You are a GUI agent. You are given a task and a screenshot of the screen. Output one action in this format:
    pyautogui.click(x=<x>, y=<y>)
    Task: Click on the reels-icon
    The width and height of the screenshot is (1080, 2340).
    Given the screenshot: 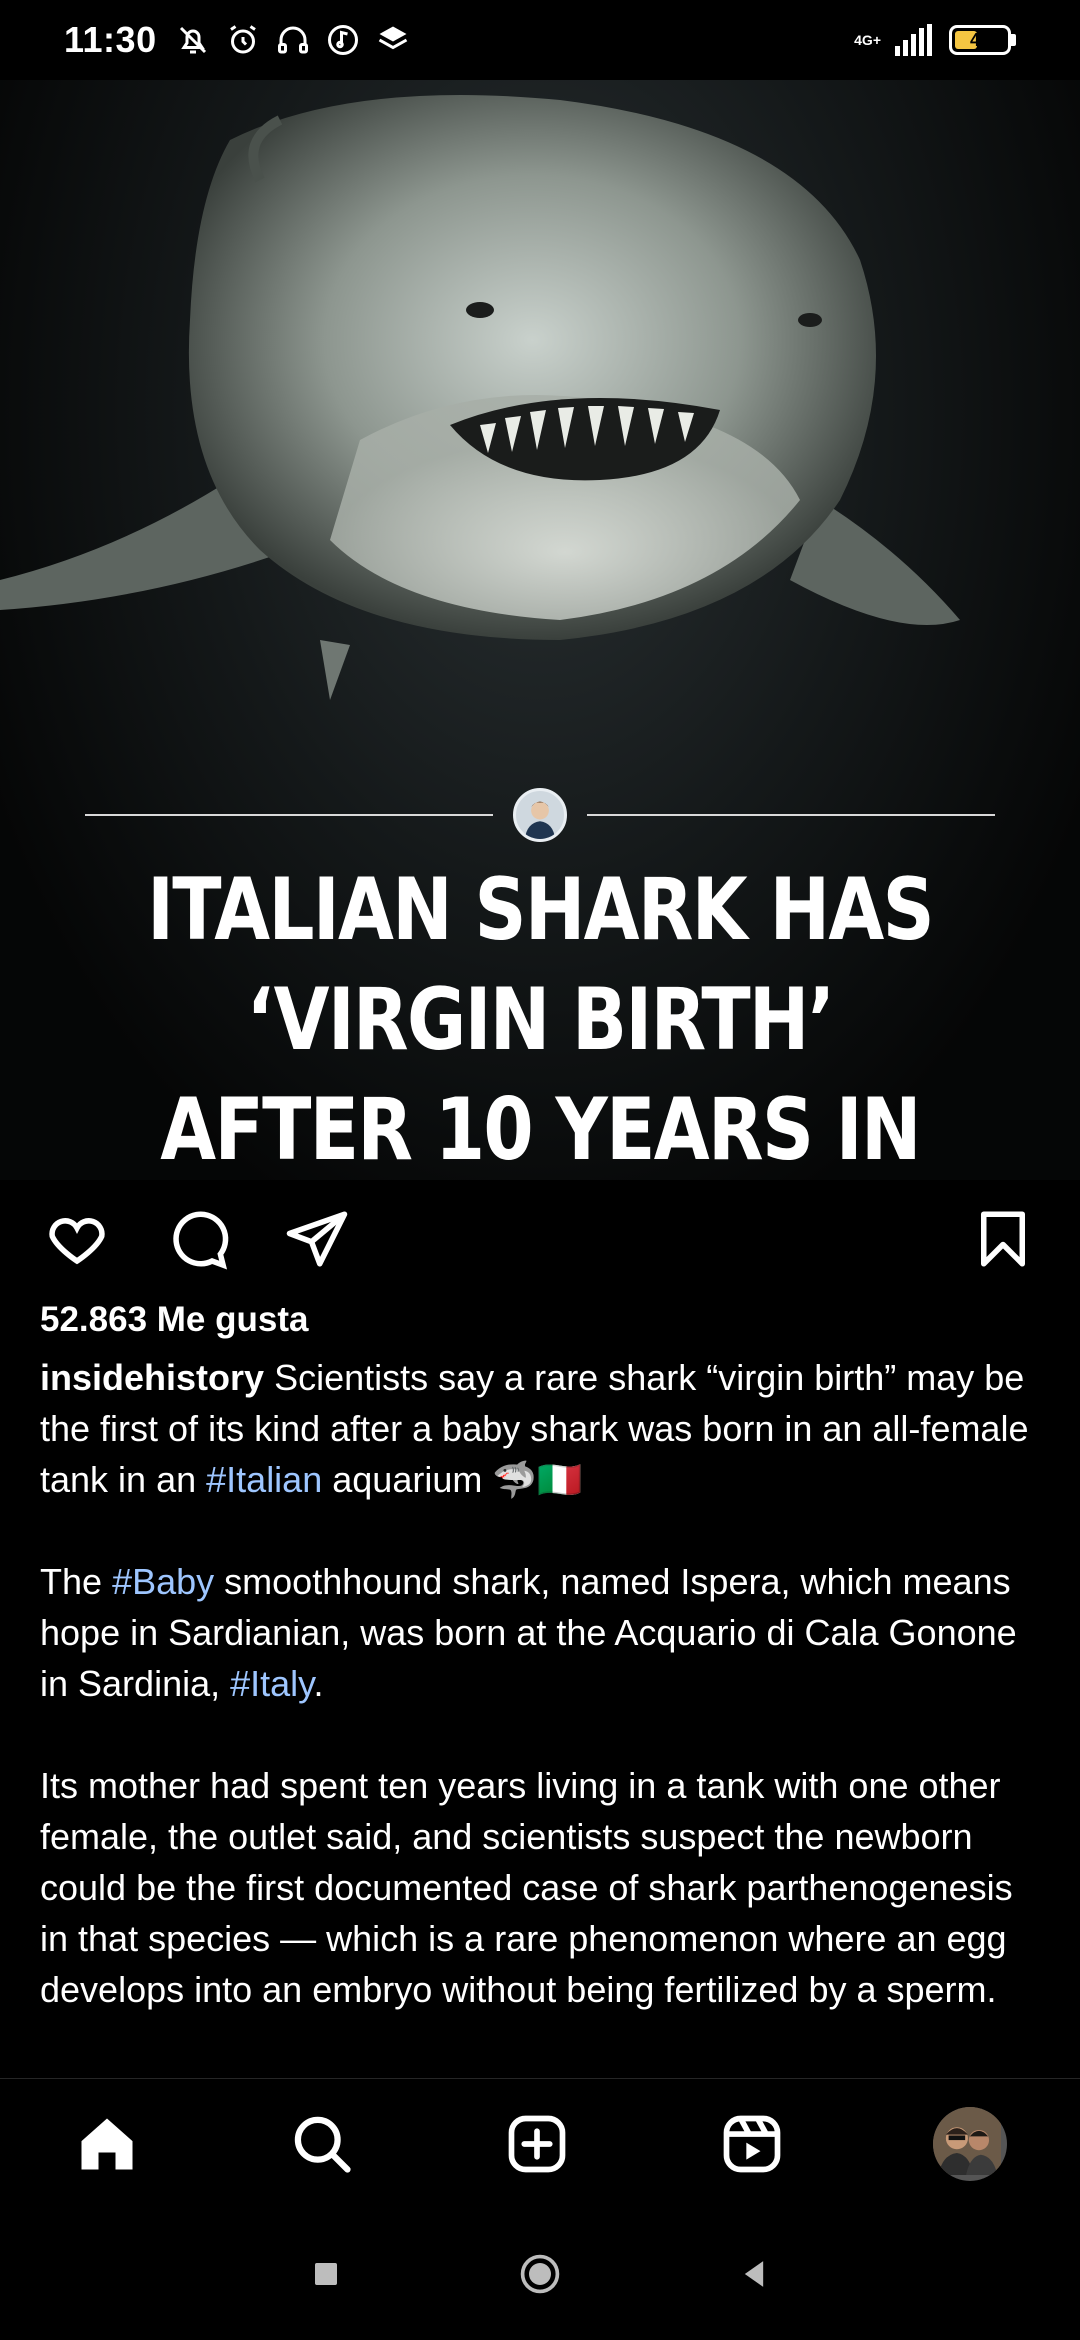 What is the action you would take?
    pyautogui.click(x=752, y=2143)
    